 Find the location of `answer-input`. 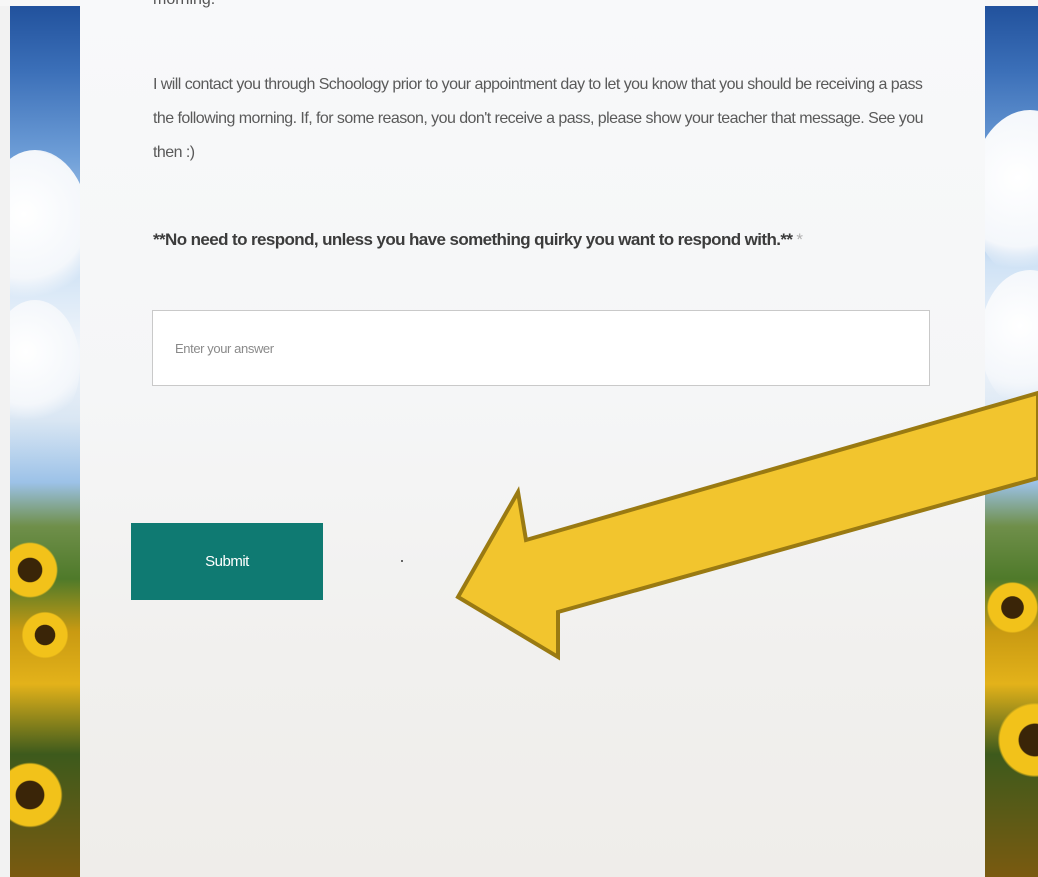

answer-input is located at coordinates (541, 348).